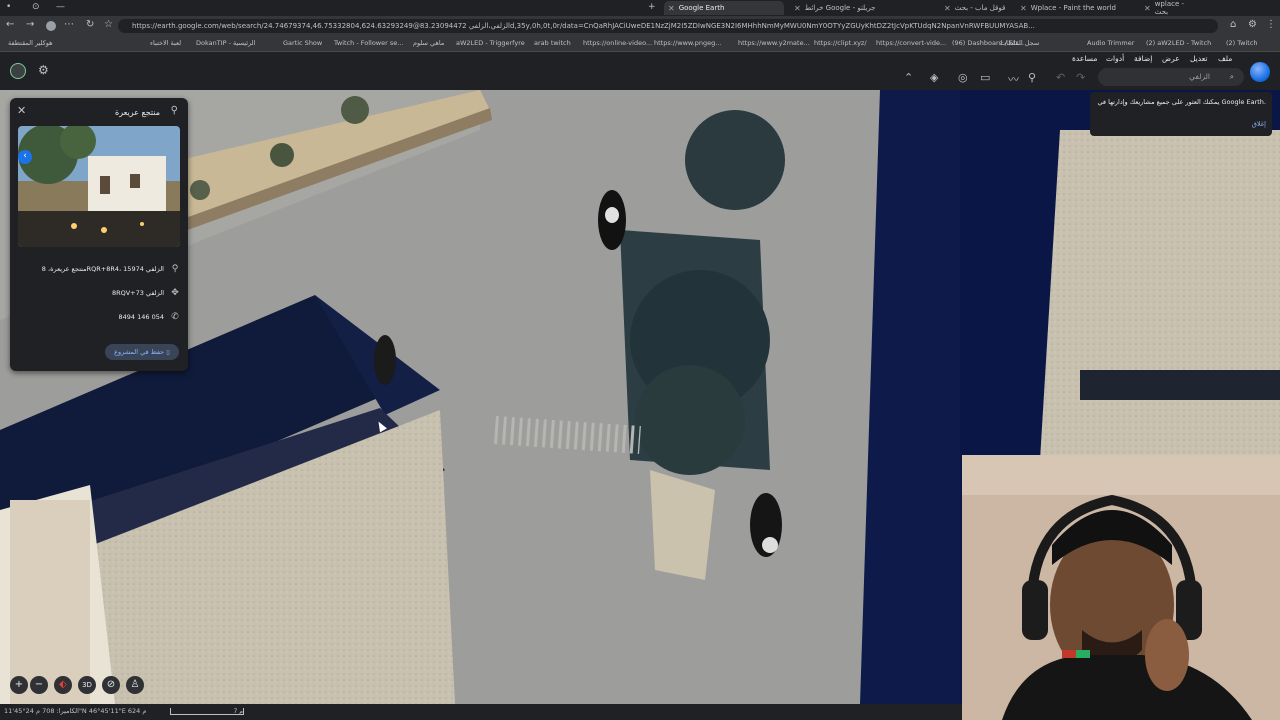 This screenshot has width=1280, height=720. Describe the element at coordinates (1084, 58) in the screenshot. I see `menu-help: مساعدة` at that location.